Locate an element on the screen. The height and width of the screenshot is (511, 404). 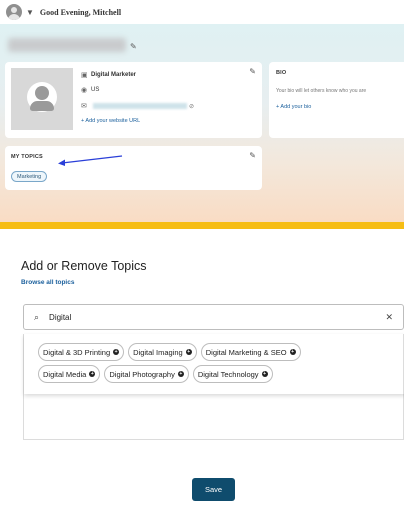
envelope-icon: ✉ is located at coordinates (84, 106).